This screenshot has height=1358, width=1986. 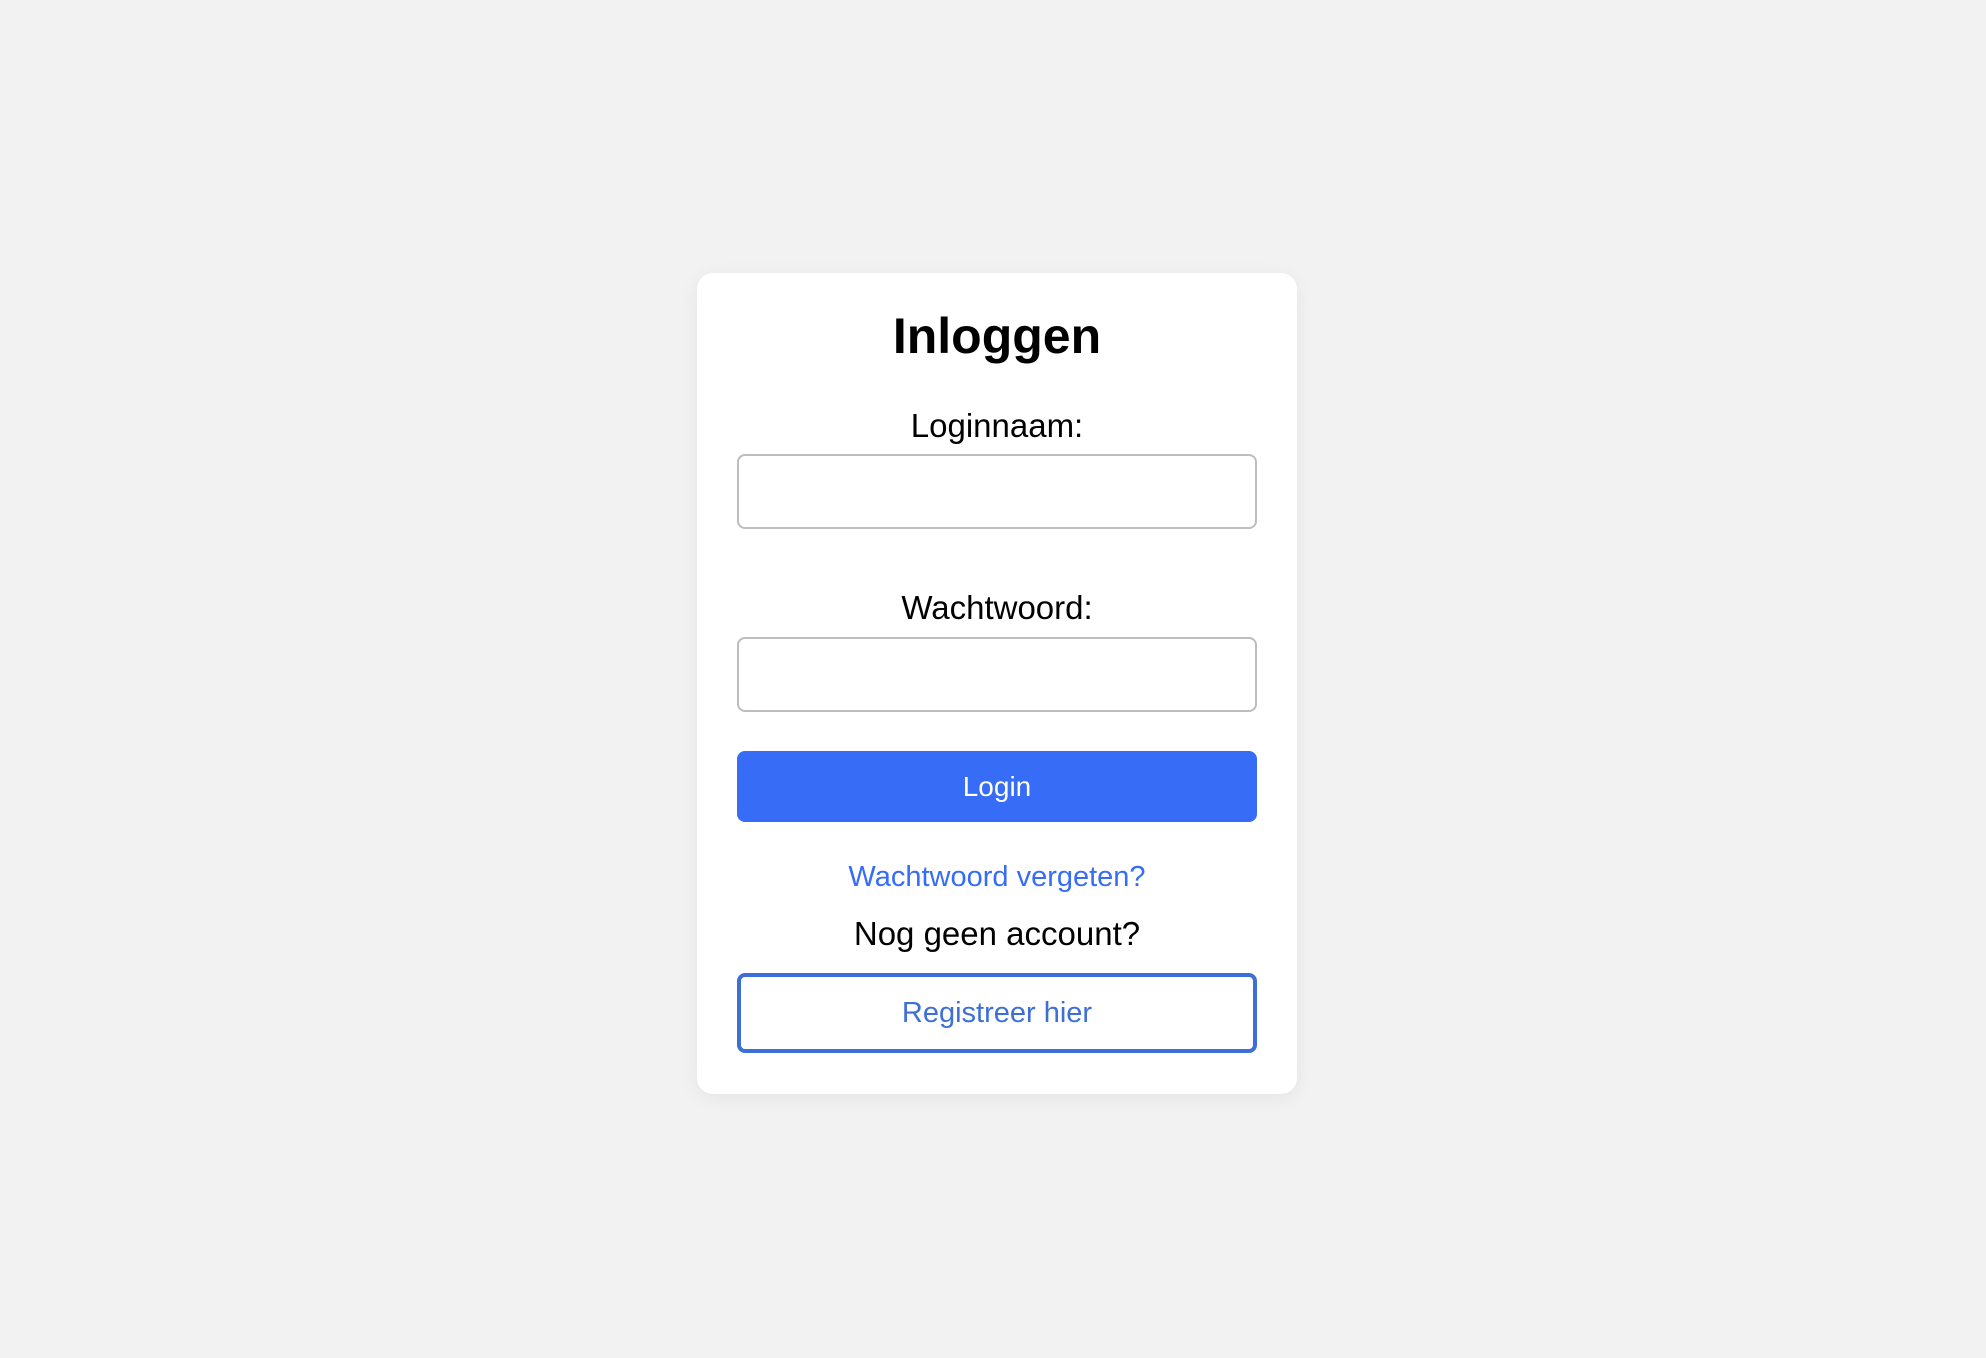 What do you see at coordinates (997, 607) in the screenshot?
I see `password-label: Wachtwoord:` at bounding box center [997, 607].